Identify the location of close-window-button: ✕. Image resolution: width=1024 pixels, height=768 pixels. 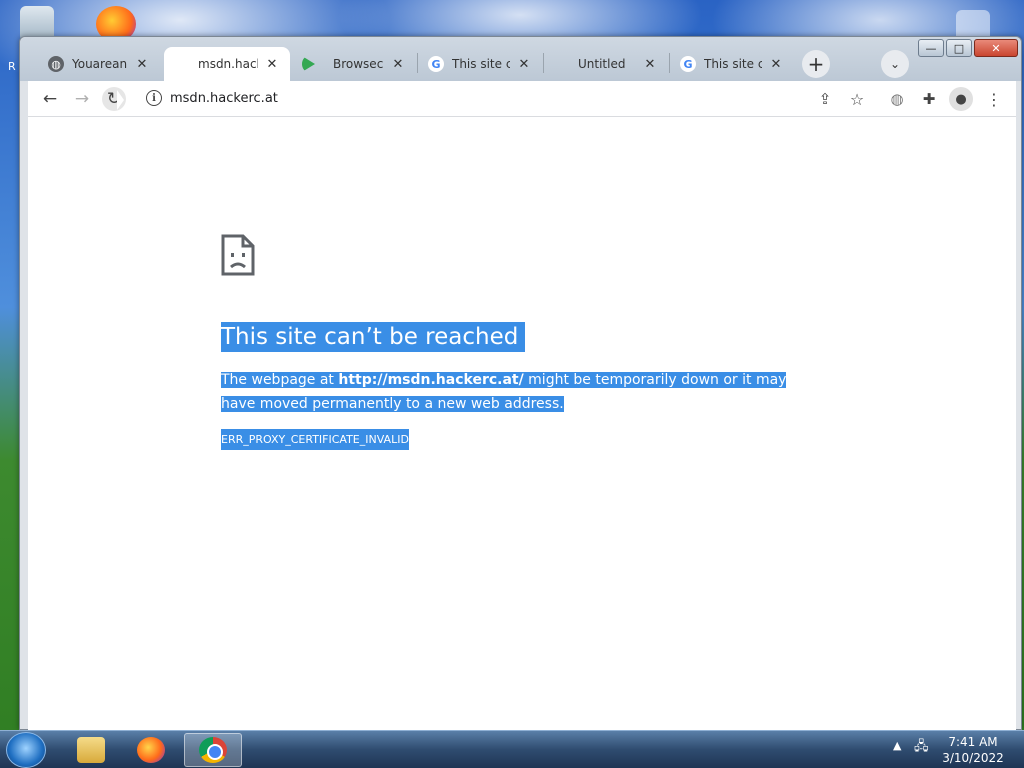
(996, 48).